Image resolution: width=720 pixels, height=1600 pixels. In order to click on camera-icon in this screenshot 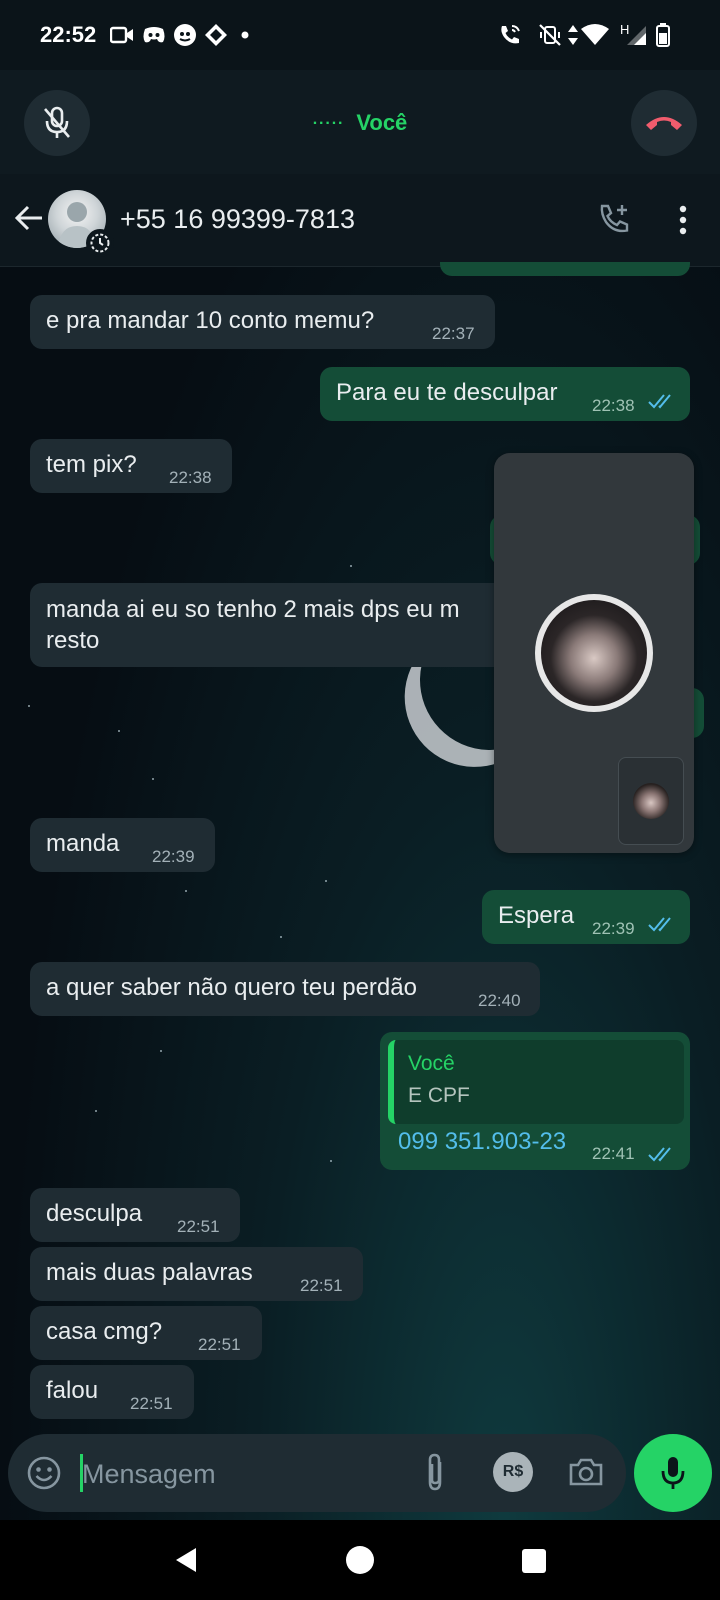, I will do `click(586, 1472)`.